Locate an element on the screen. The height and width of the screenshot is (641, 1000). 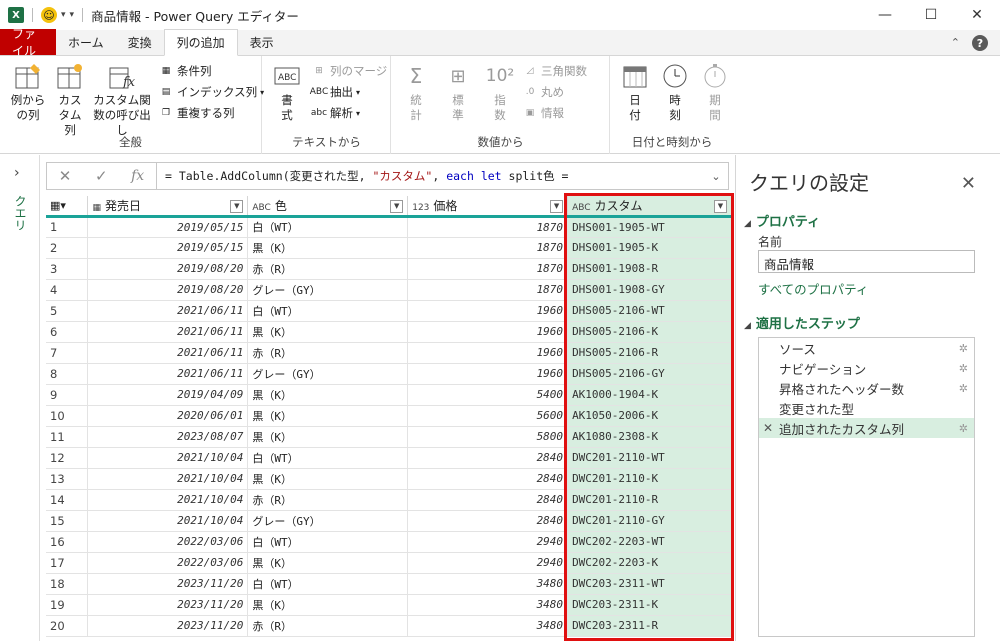
applied-step-item: ✕ 追加されたカスタム列 ✲ is located at coordinates (866, 428).